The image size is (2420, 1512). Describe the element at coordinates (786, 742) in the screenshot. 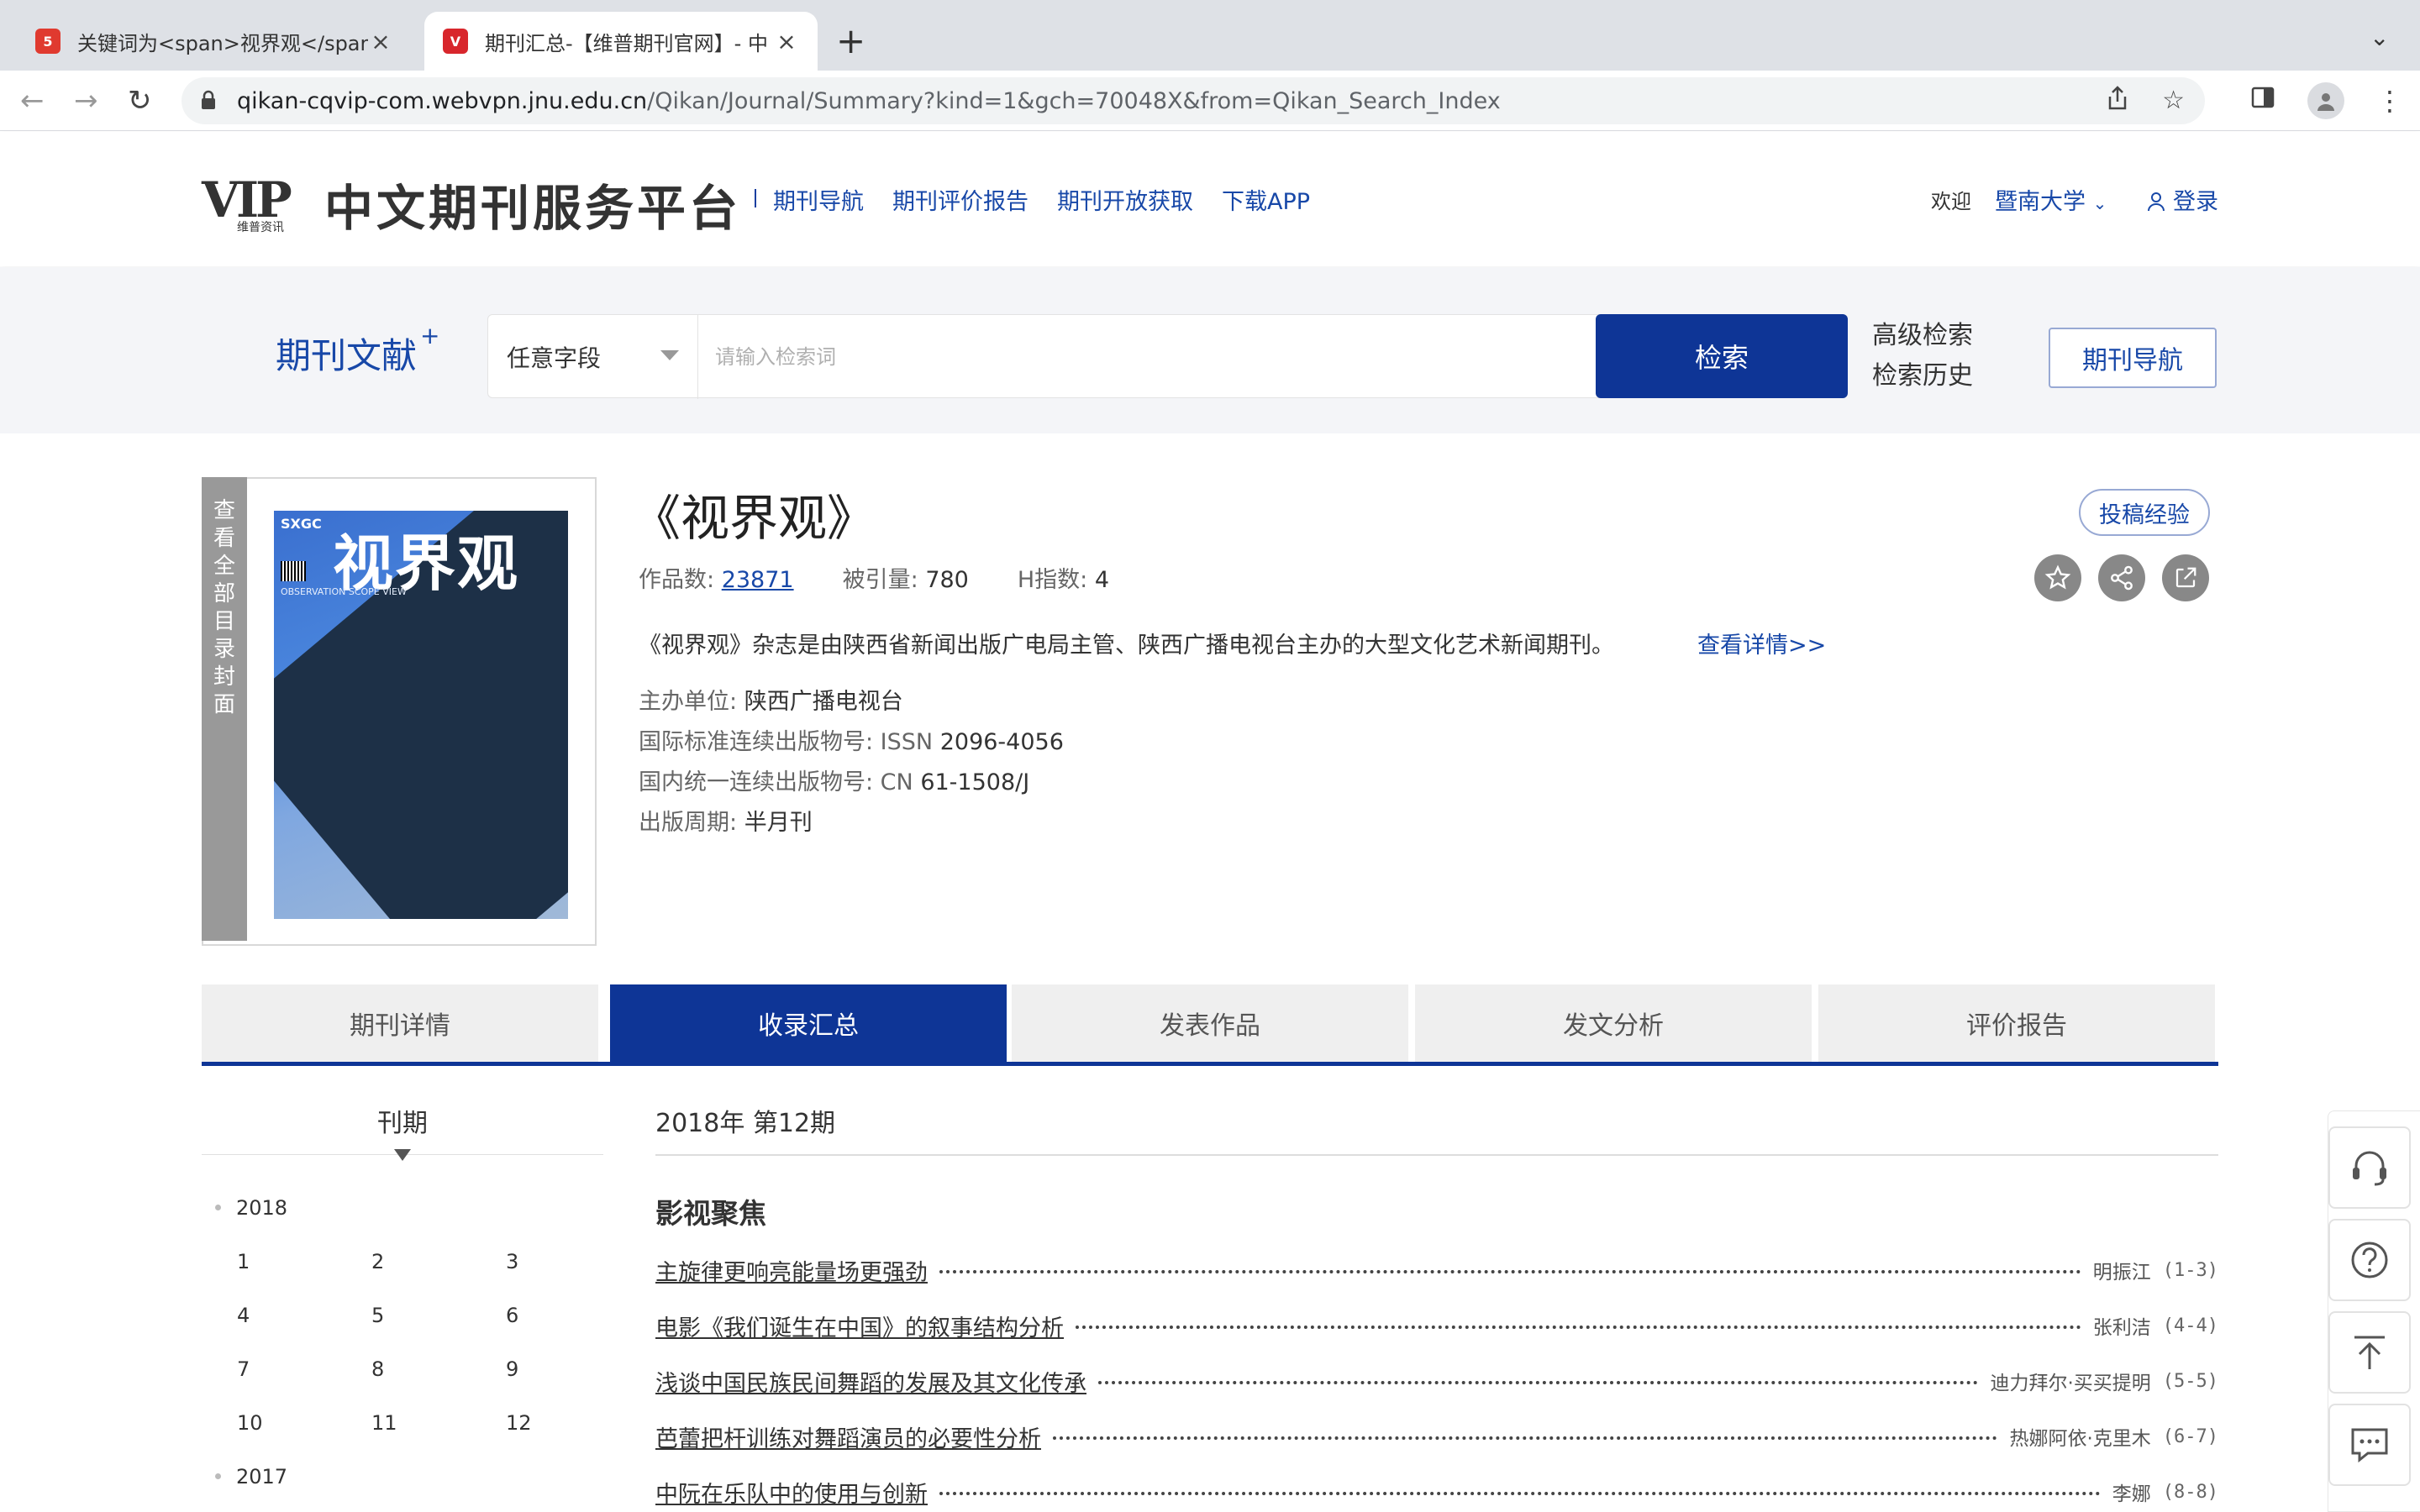

I see `issn-label: 国际标准连续出版物号: ISSN` at that location.